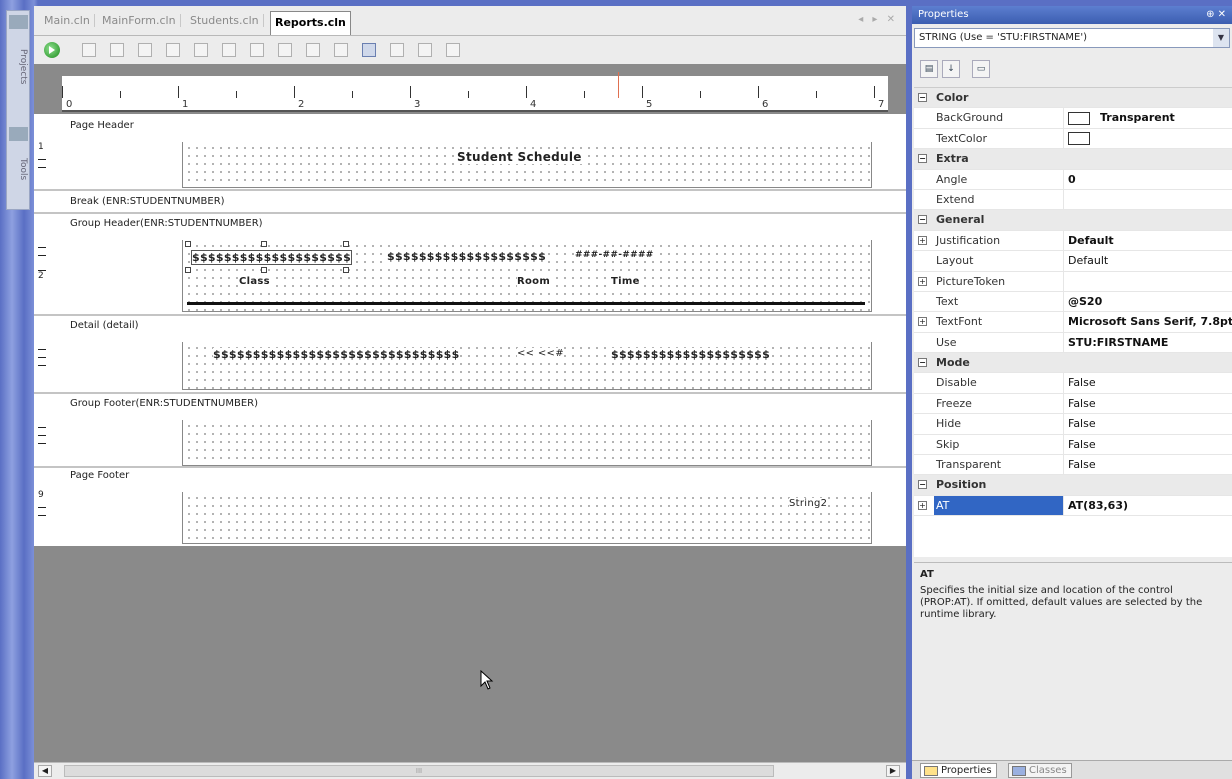  Describe the element at coordinates (1073, 220) in the screenshot. I see `property-category: − General` at that location.